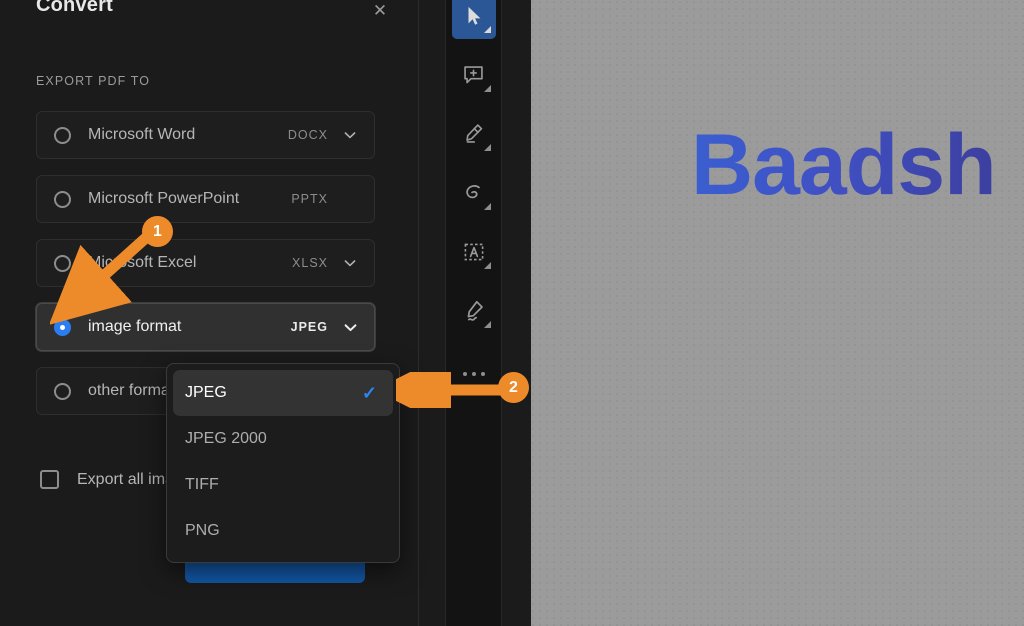  I want to click on dropdown-item-label: TIFF, so click(202, 484).